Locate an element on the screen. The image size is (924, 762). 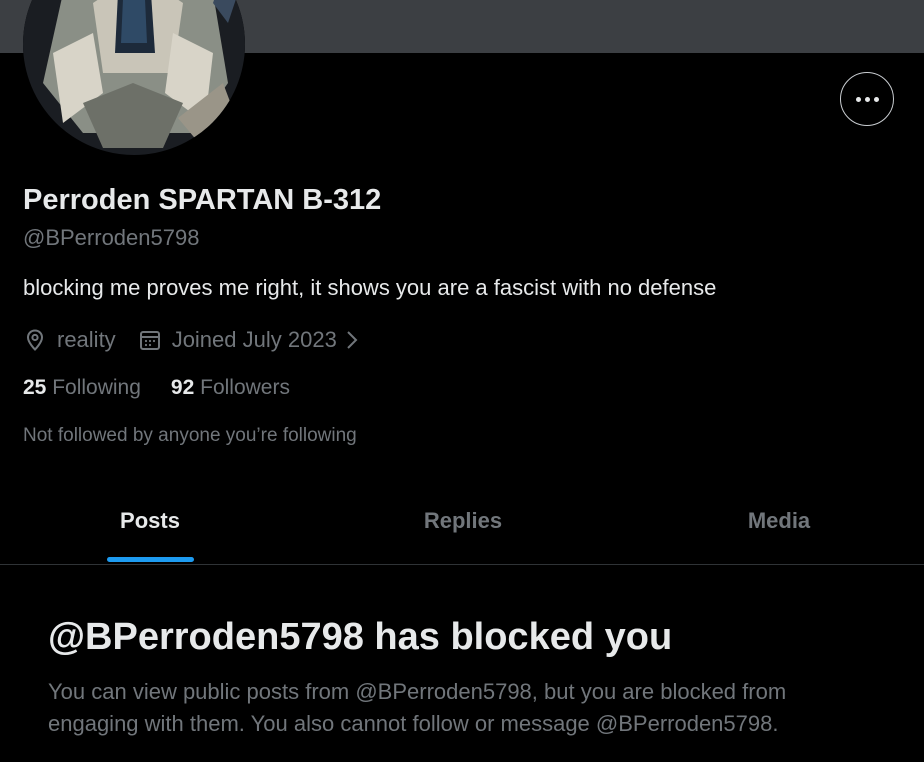
following-count: 25 is located at coordinates (35, 387).